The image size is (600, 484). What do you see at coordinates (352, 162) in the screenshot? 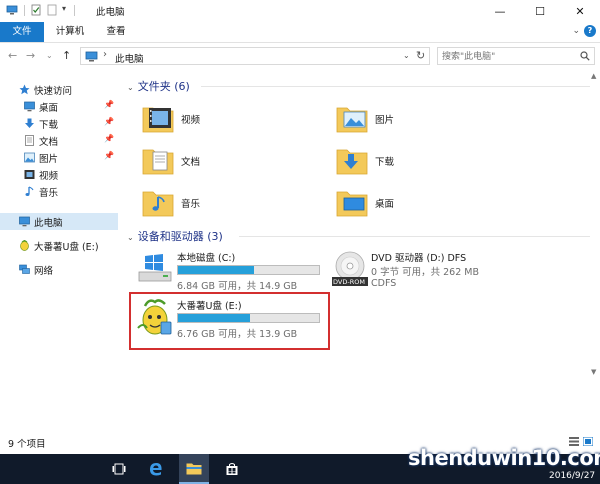
I see `download-folder-icon` at bounding box center [352, 162].